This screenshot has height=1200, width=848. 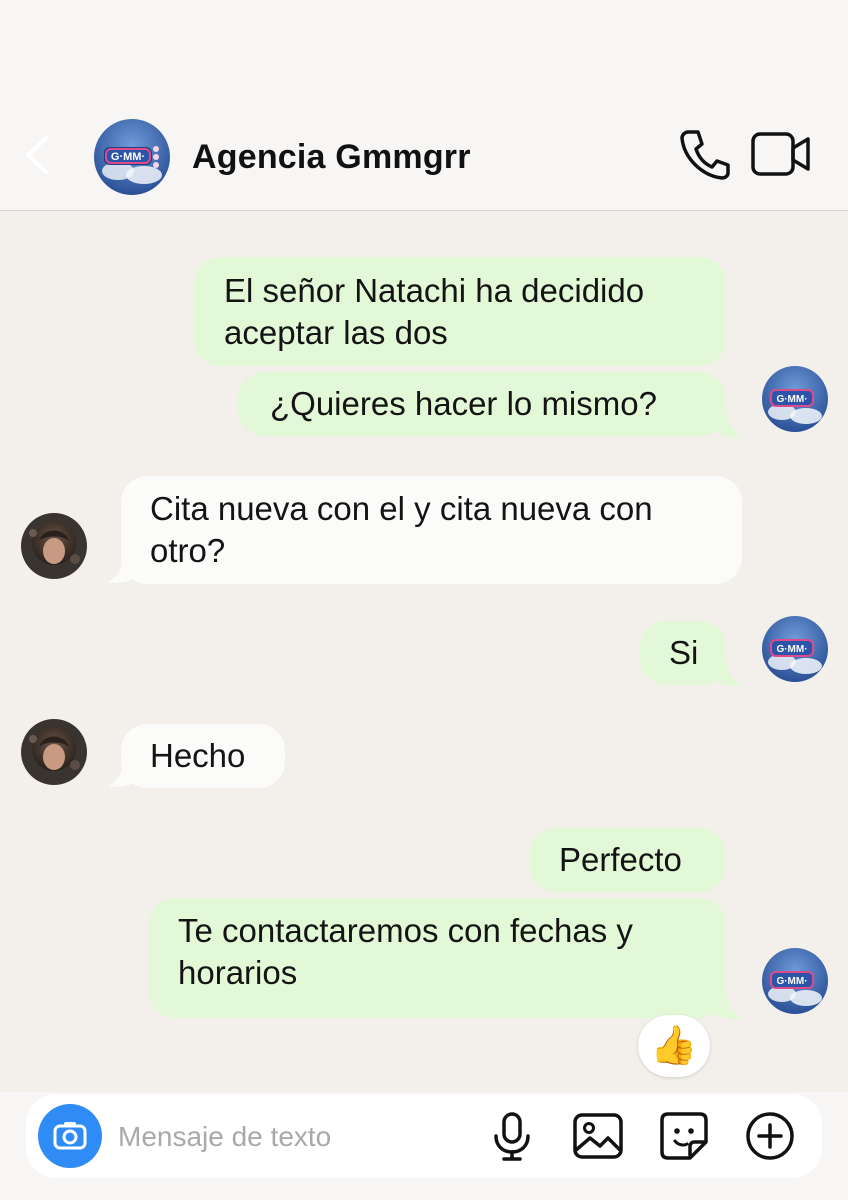 I want to click on message-text-line: Cita nueva con el y cita nueva con, so click(x=401, y=508).